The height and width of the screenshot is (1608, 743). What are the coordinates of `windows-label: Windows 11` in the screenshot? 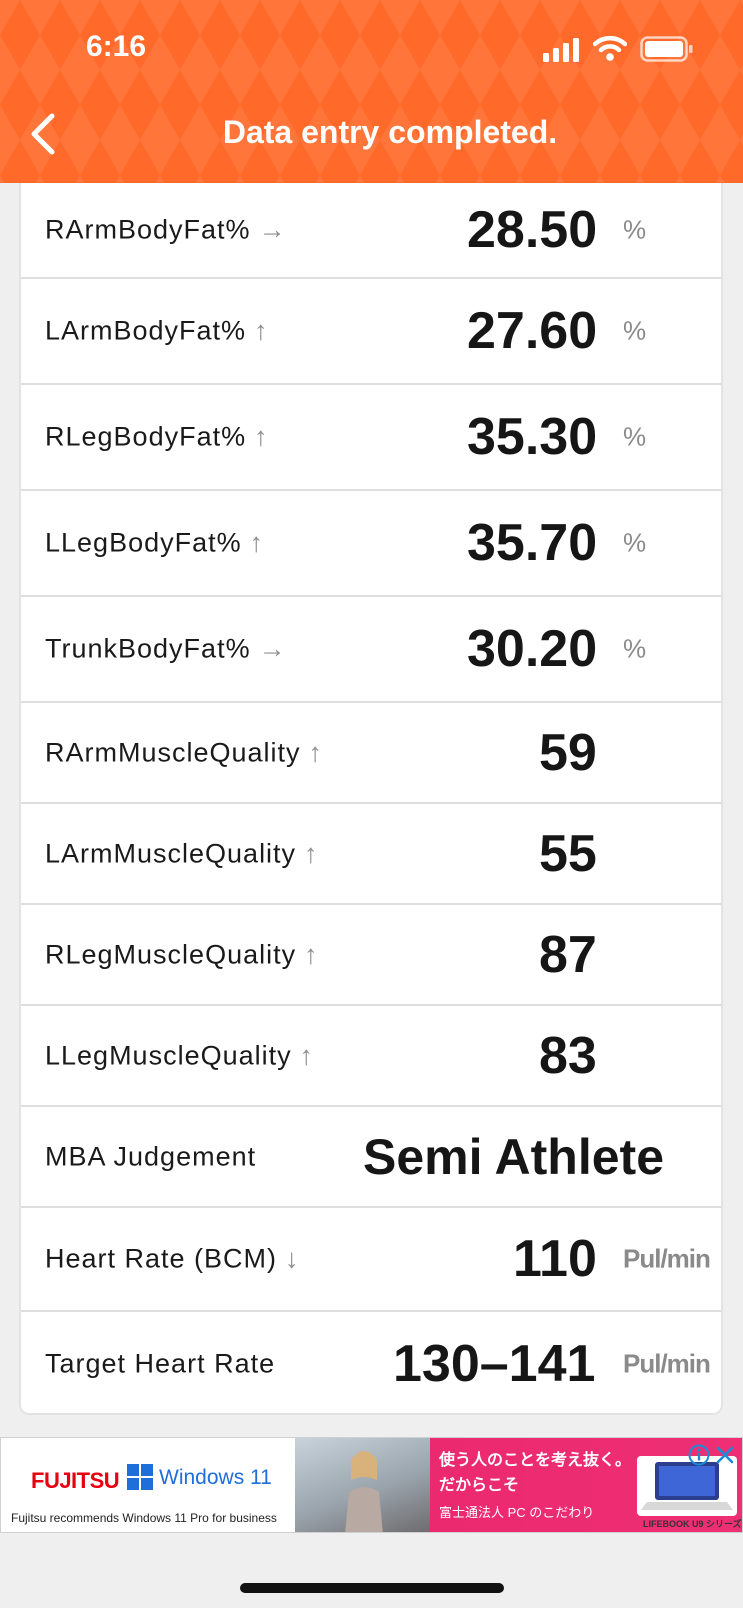 It's located at (215, 1477).